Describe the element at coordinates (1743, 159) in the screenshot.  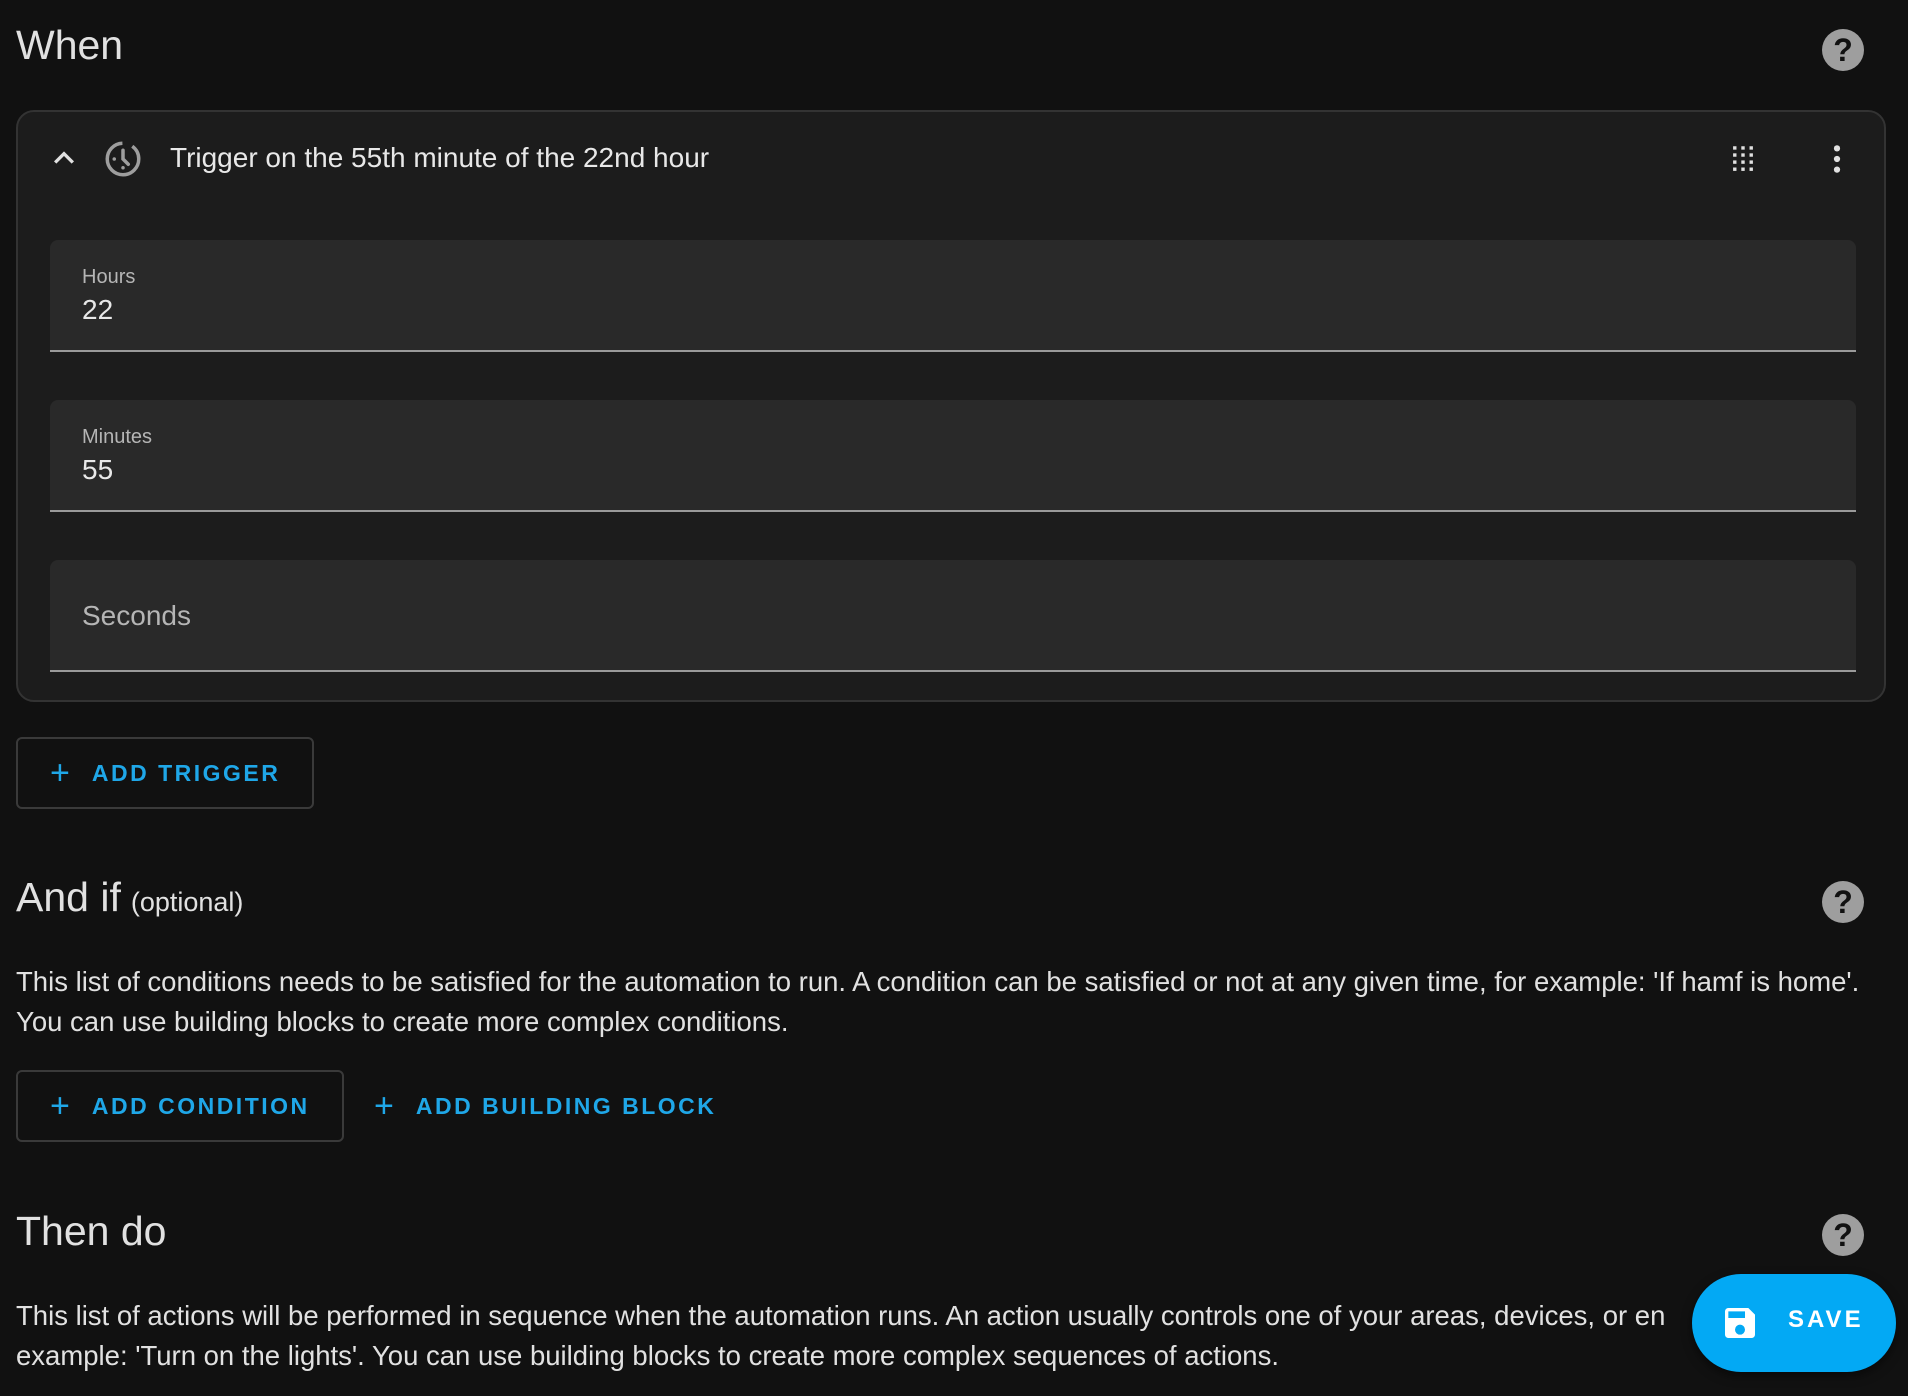
I see `drag-handle-icon` at that location.